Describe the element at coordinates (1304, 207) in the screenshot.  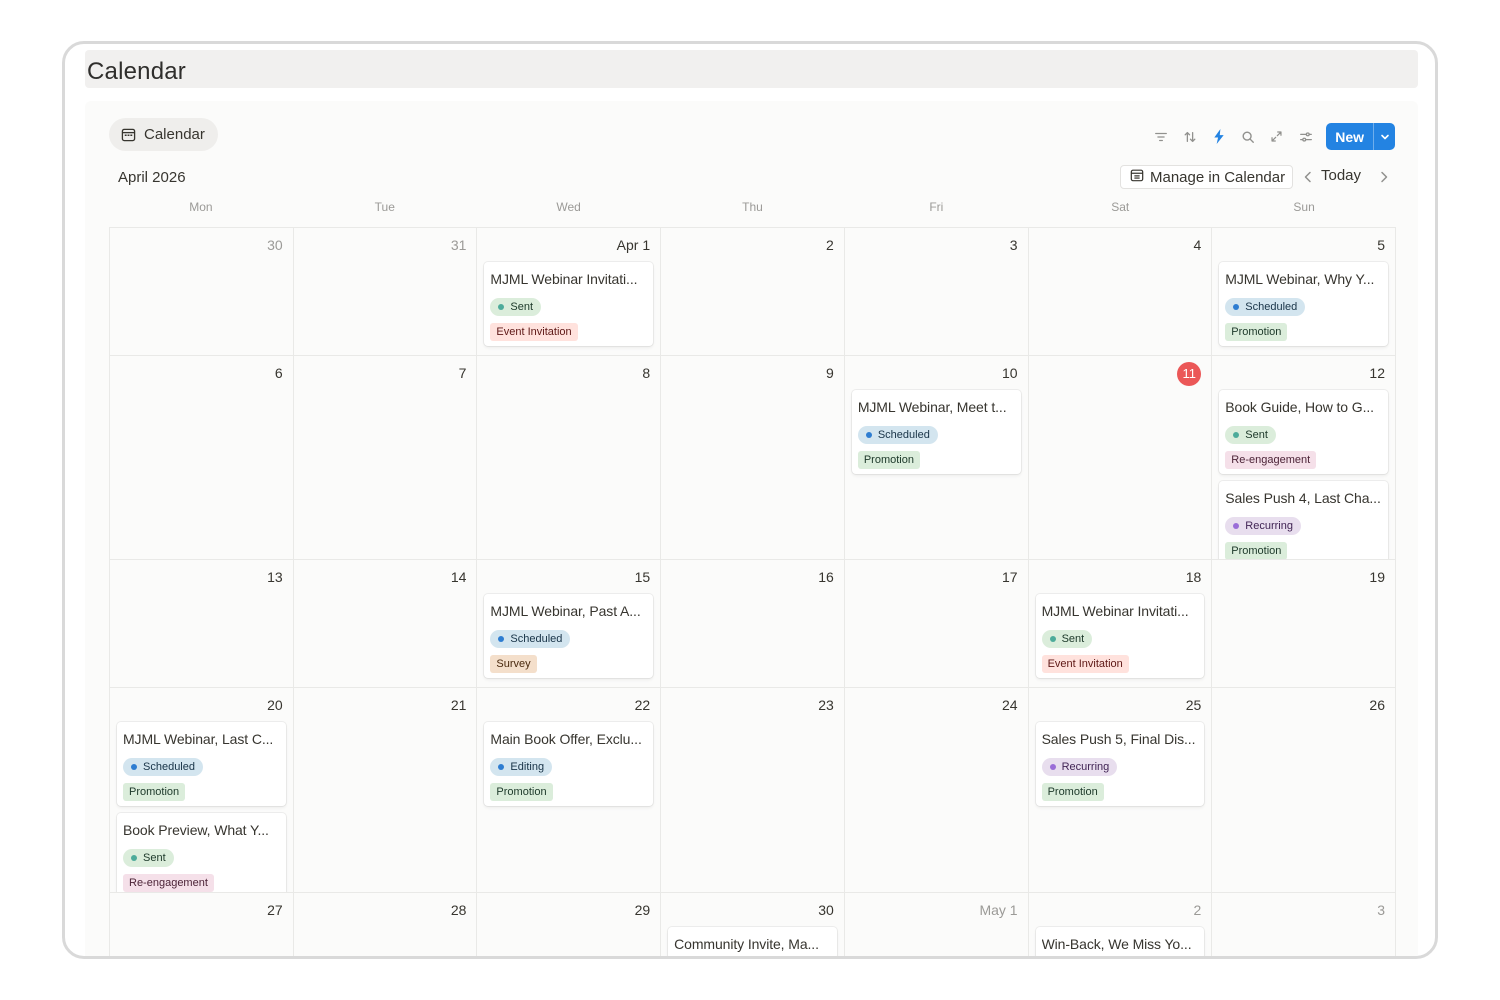
I see `weekday-label: Sun` at that location.